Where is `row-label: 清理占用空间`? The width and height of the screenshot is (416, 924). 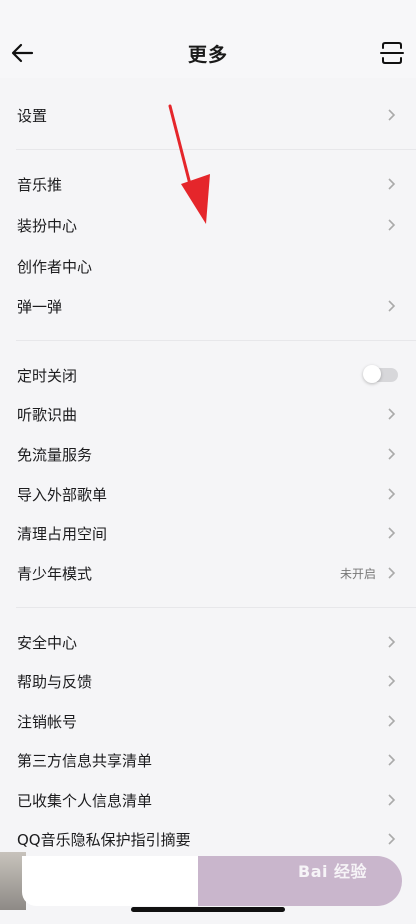
row-label: 清理占用空间 is located at coordinates (62, 533).